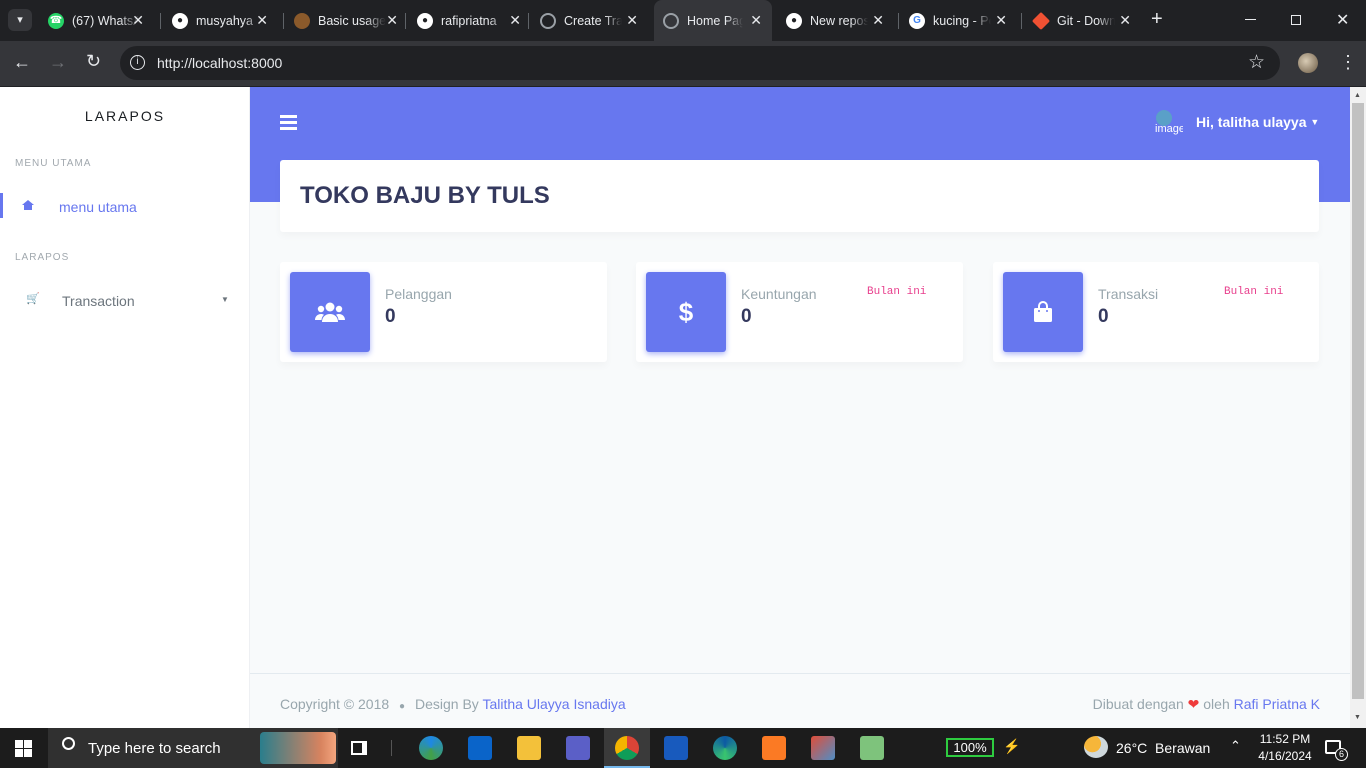  I want to click on page-scrollbar: ▲ ▼, so click(1358, 407).